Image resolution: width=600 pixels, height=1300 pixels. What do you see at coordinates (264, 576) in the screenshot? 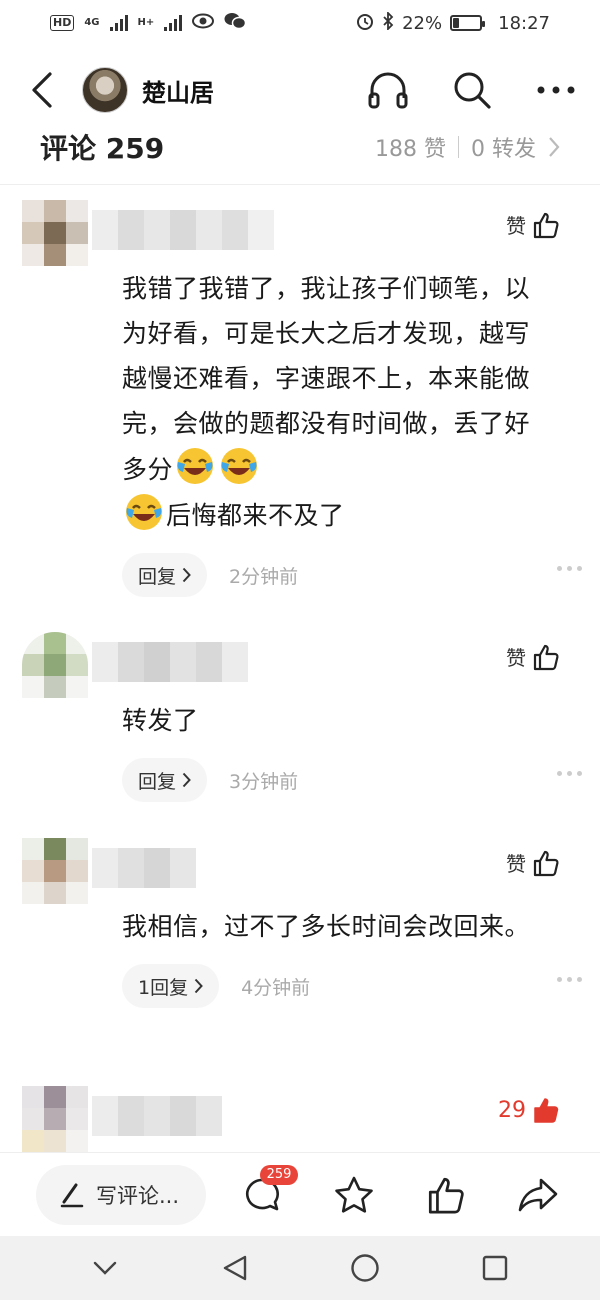
I see `comment-time: 2分钟前` at bounding box center [264, 576].